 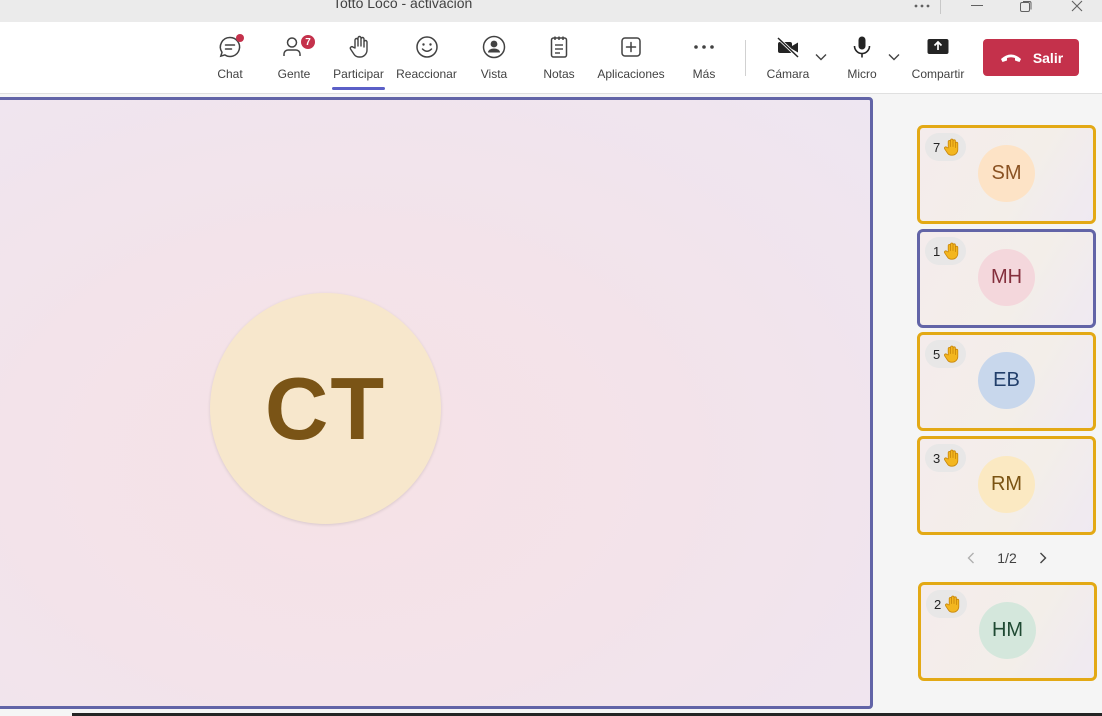 I want to click on notes-label: Notas, so click(x=559, y=74).